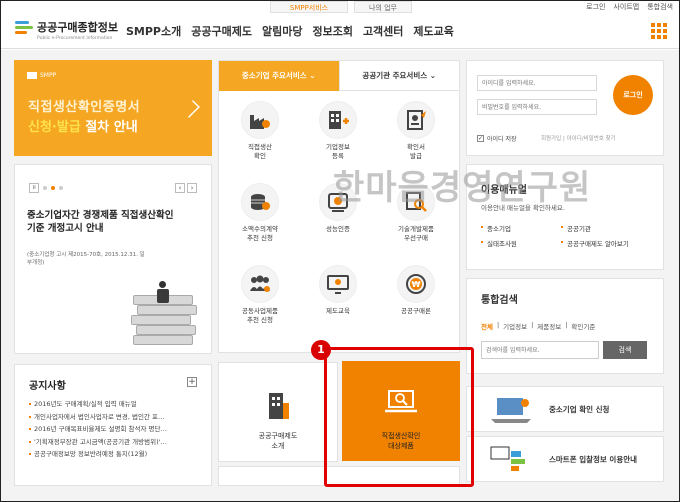 The width and height of the screenshot is (680, 502). Describe the element at coordinates (274, 75) in the screenshot. I see `tab-sme-services-label: 중소기업 주요서비스` at that location.